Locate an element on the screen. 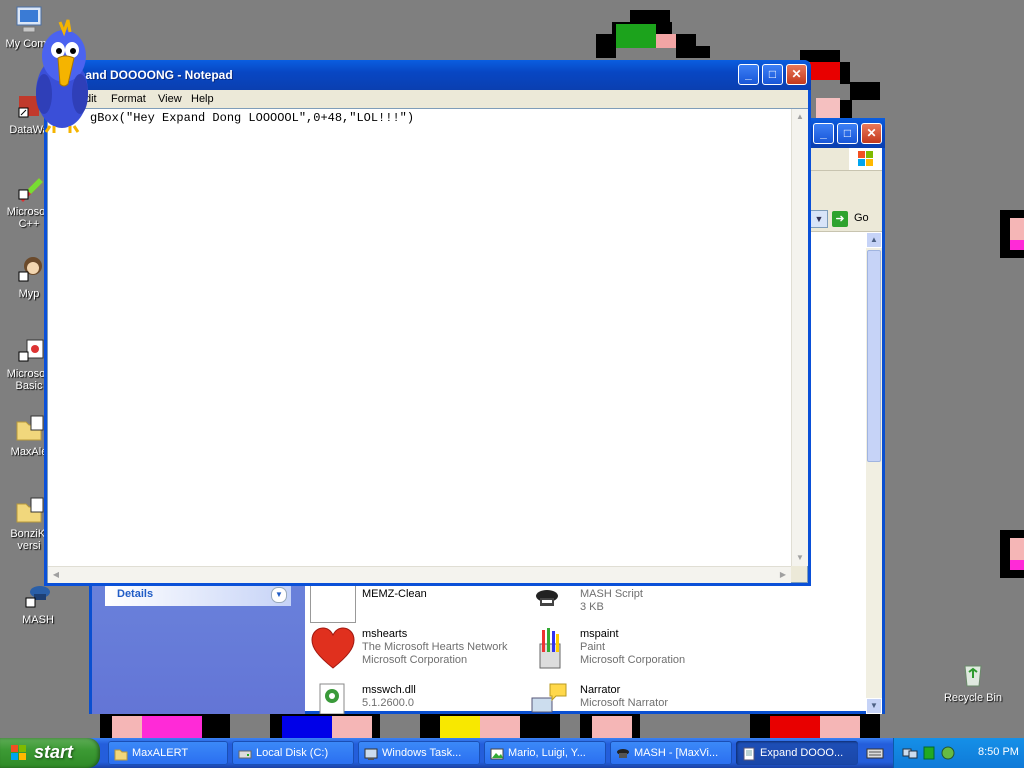  notepad-title: pand DOOOONG - Notepad is located at coordinates (155, 75).